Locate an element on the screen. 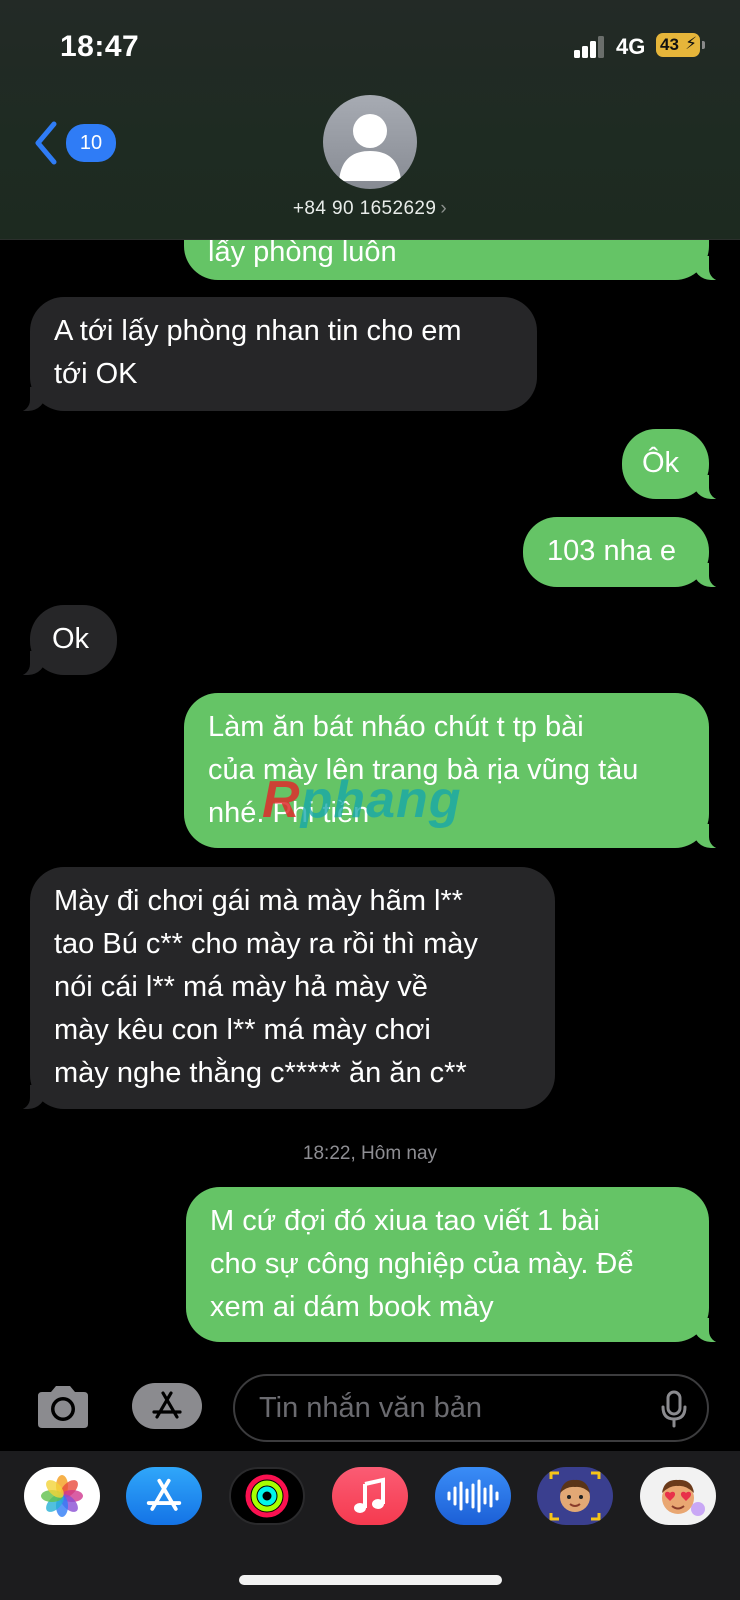 The width and height of the screenshot is (740, 1600). battery-level: 43 is located at coordinates (669, 44).